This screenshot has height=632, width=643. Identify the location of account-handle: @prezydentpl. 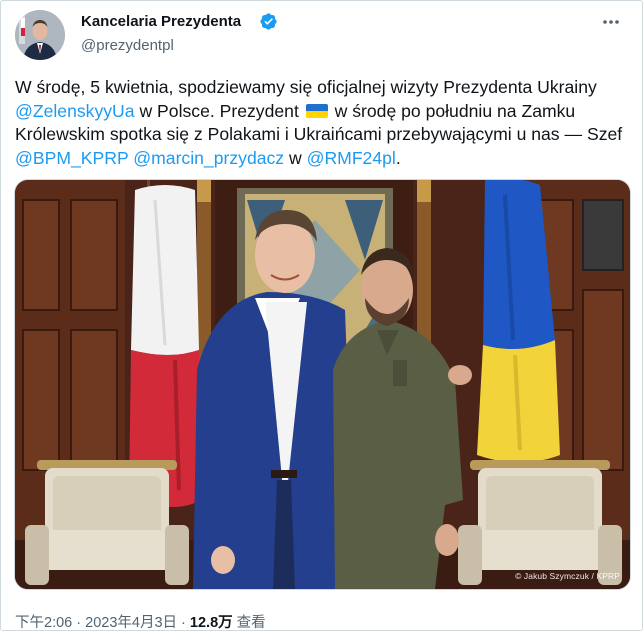
(127, 45).